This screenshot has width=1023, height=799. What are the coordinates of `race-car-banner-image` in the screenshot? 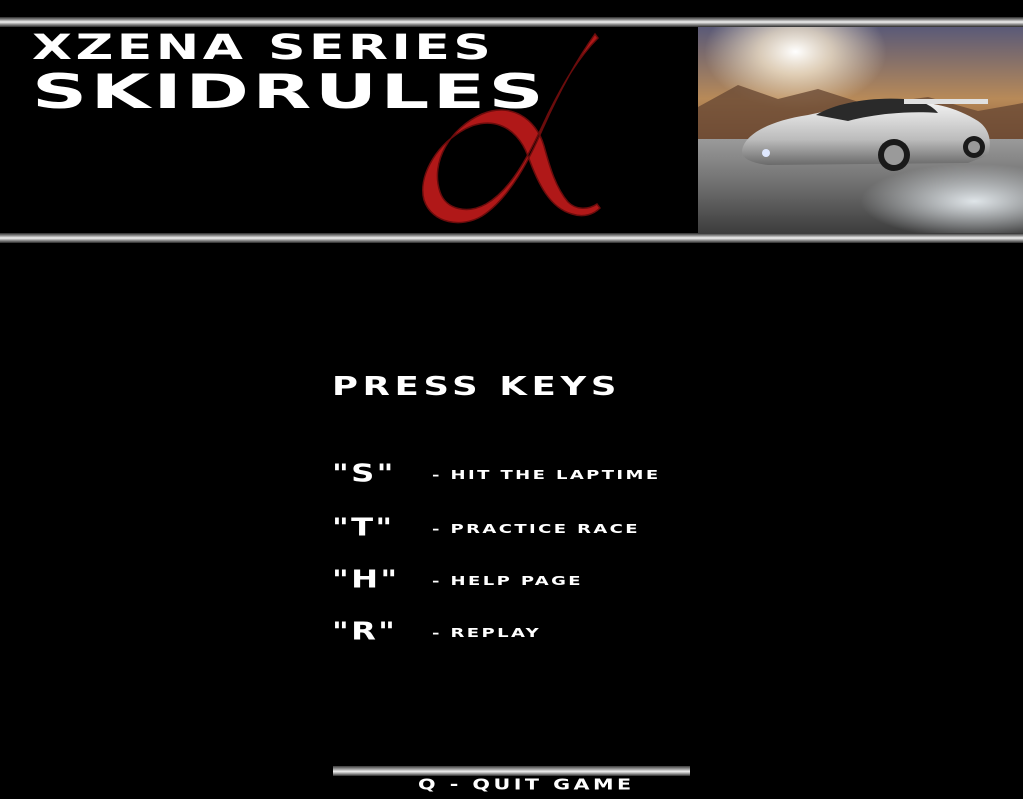 It's located at (860, 130).